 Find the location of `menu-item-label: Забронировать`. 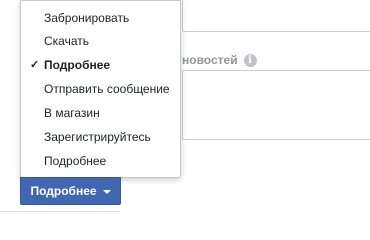

menu-item-label: Забронировать is located at coordinates (87, 18).